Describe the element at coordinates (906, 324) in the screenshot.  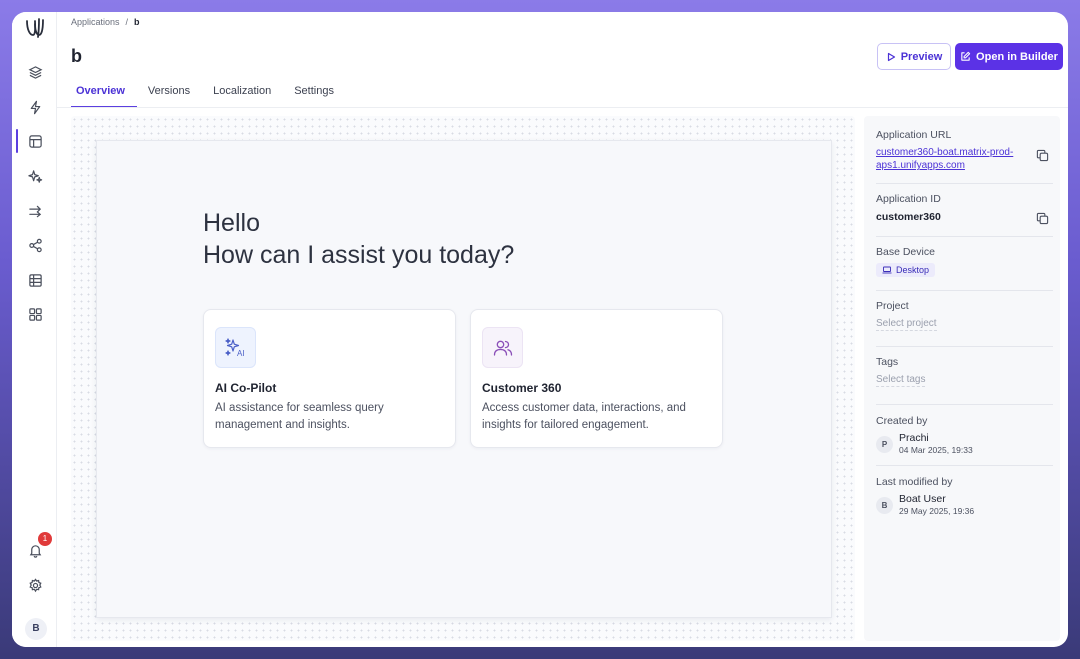
I see `project-select: Select project` at that location.